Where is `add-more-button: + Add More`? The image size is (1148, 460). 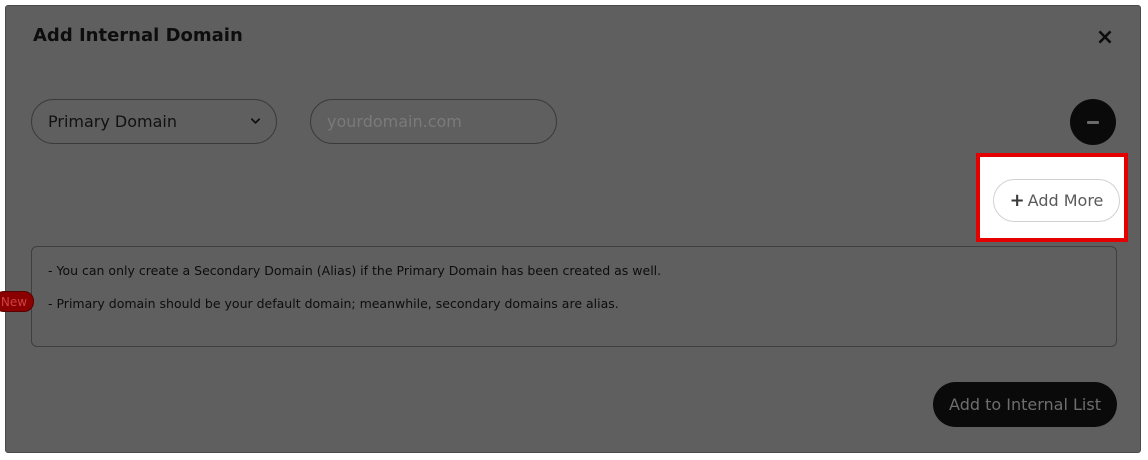 add-more-button: + Add More is located at coordinates (1056, 200).